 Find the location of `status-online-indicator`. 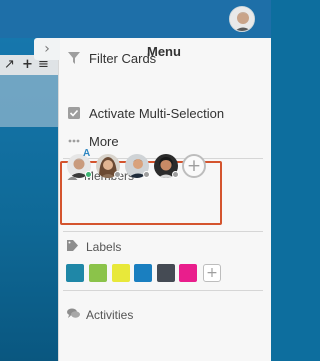

status-online-indicator is located at coordinates (88, 174).